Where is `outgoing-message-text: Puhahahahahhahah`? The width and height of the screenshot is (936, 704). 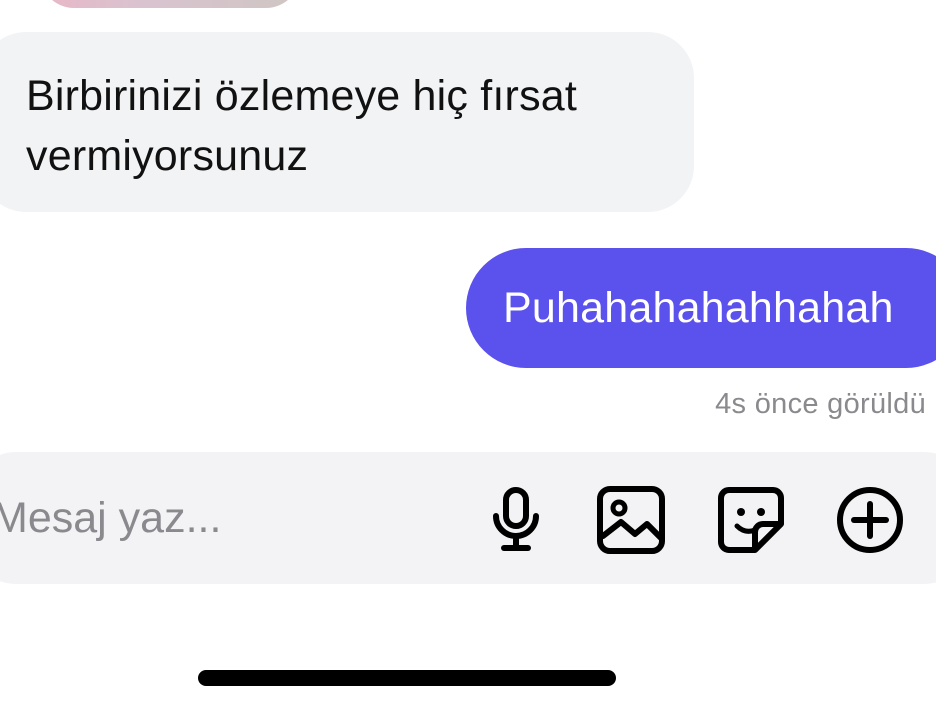
outgoing-message-text: Puhahahahahhahah is located at coordinates (698, 307).